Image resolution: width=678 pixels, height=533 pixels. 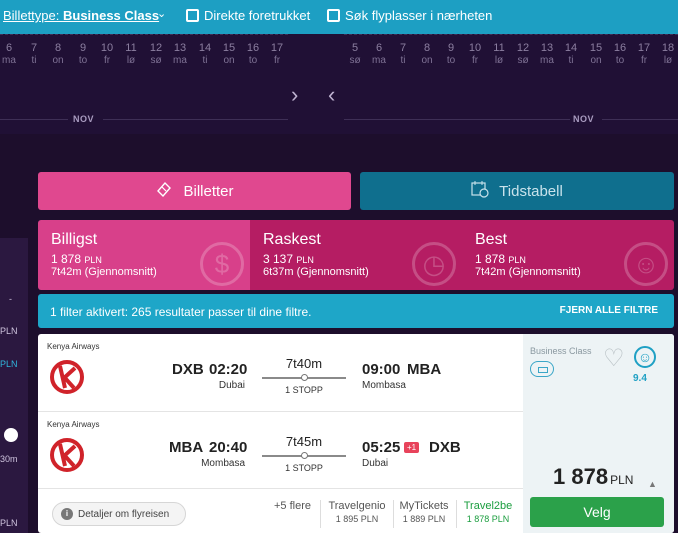 What do you see at coordinates (357, 519) in the screenshot?
I see `provider-price: 1 895 PLN` at bounding box center [357, 519].